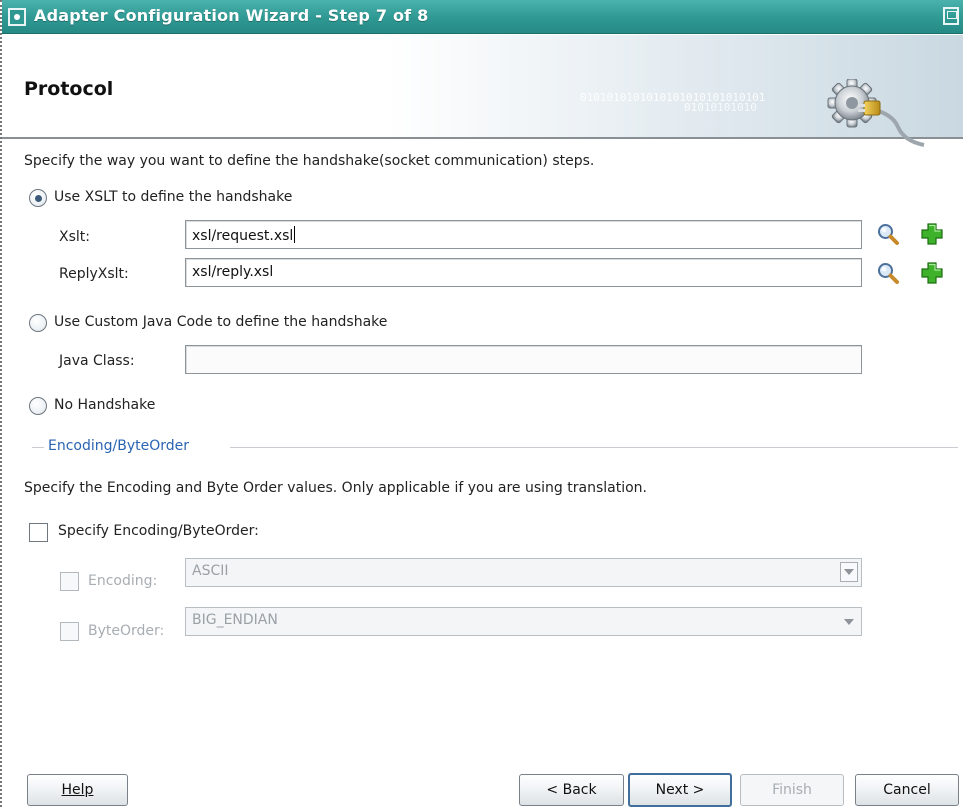 The width and height of the screenshot is (963, 807). I want to click on cancel-button: Cancel, so click(907, 790).